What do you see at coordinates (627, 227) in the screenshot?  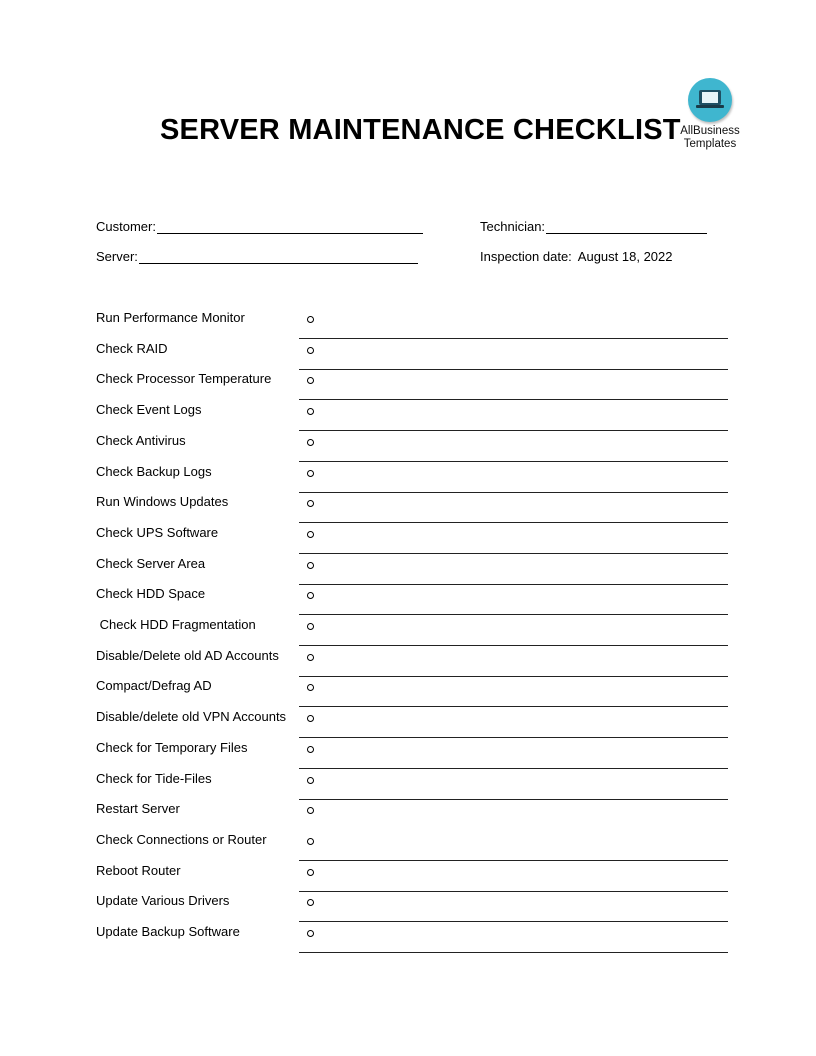 I see `technician-input` at bounding box center [627, 227].